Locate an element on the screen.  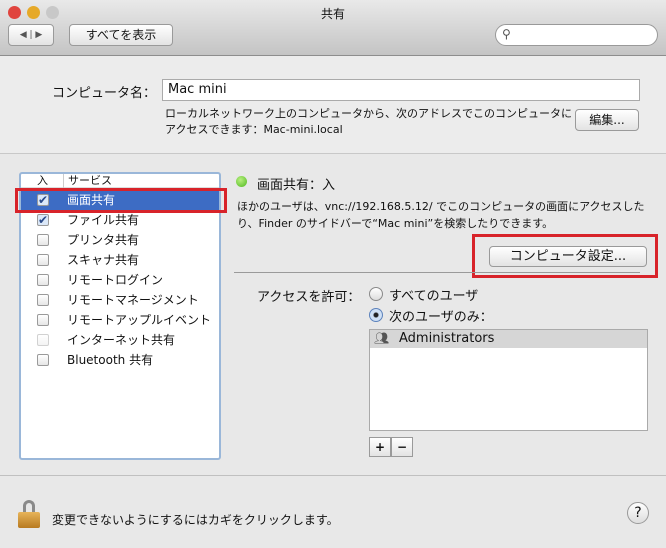
footer-divider is located at coordinates (333, 475).